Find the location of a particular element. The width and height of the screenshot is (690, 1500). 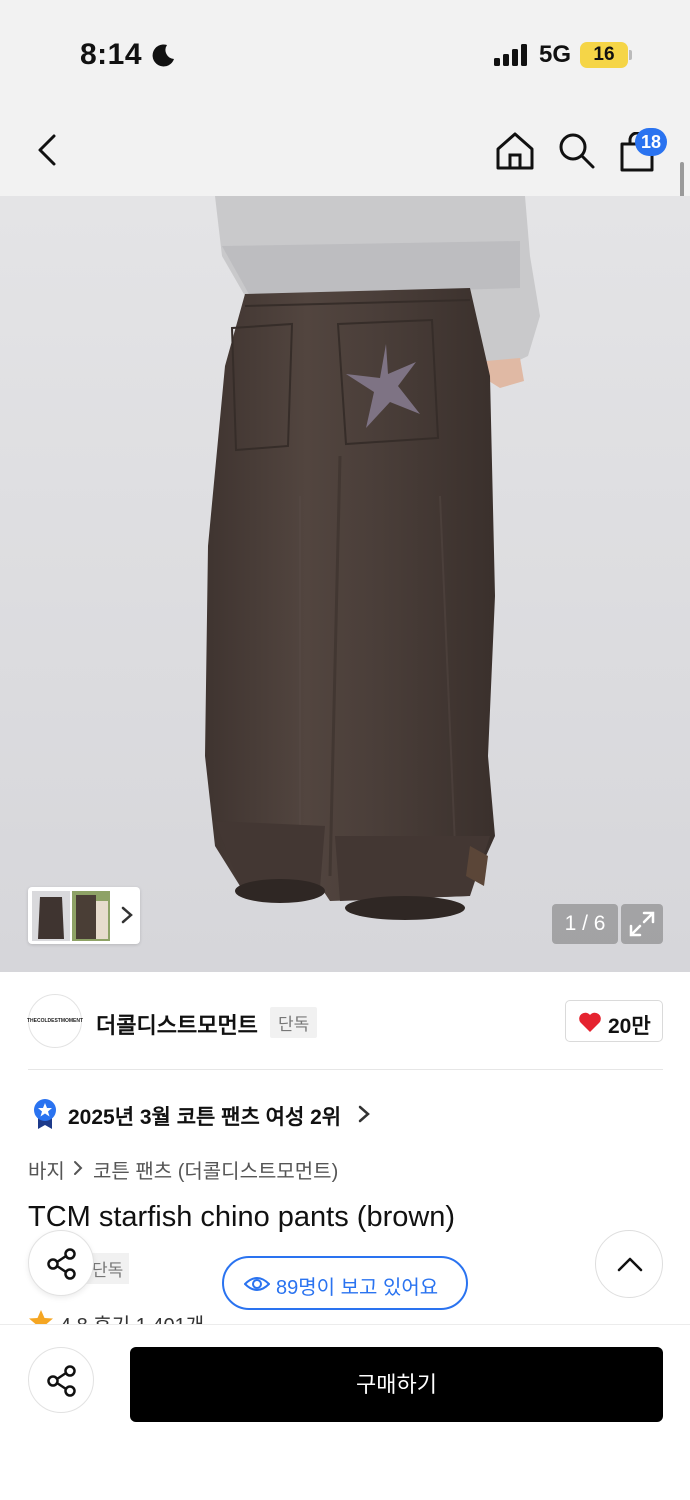

status-bar: 8:14 5G 16 is located at coordinates (345, 50).